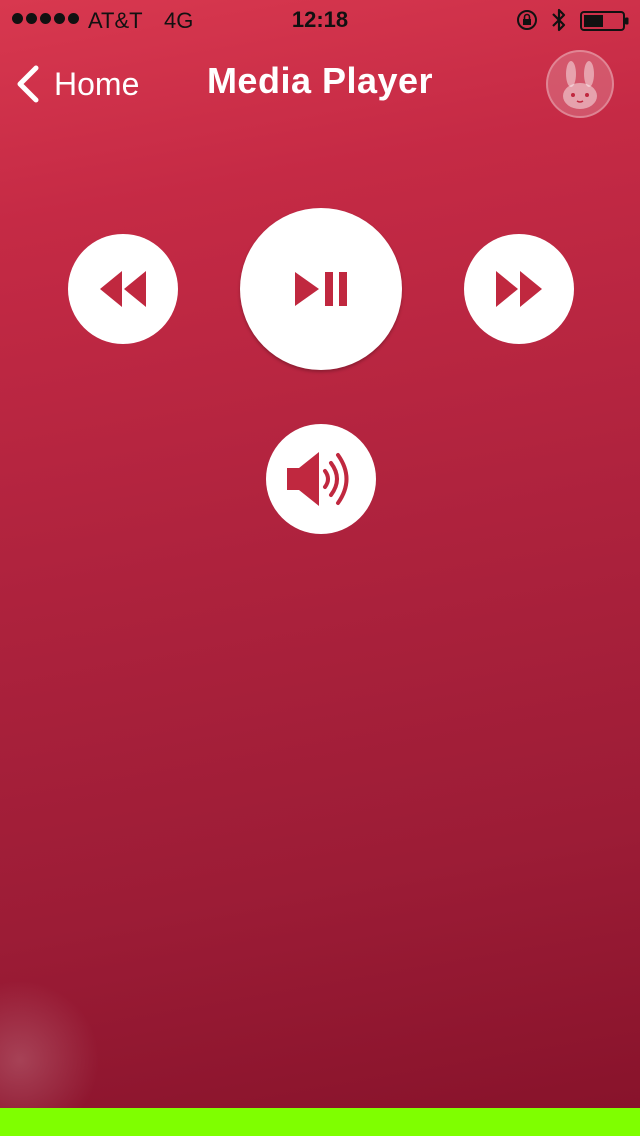 The width and height of the screenshot is (640, 1136). I want to click on play-pause-button, so click(321, 289).